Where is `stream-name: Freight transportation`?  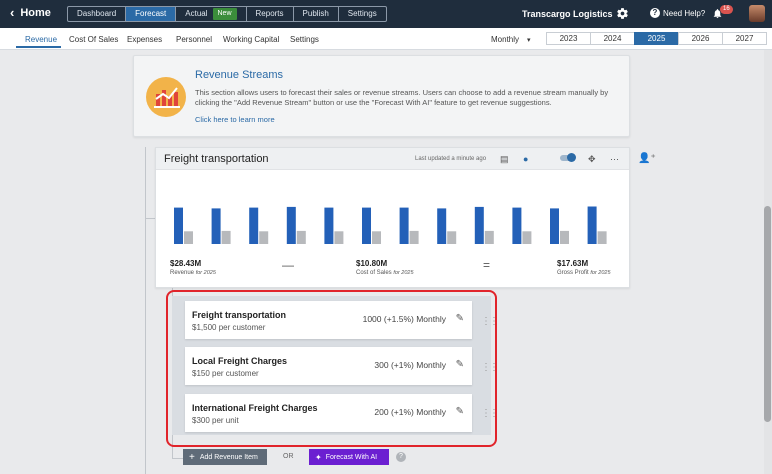 stream-name: Freight transportation is located at coordinates (239, 315).